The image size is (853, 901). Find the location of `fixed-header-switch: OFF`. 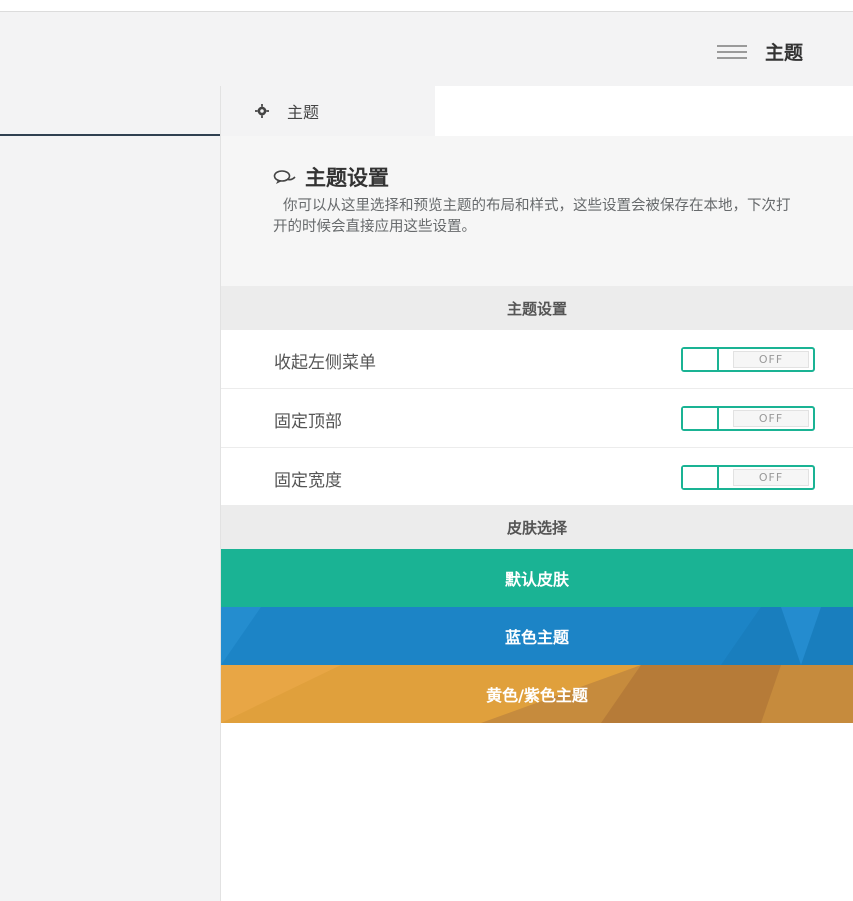

fixed-header-switch: OFF is located at coordinates (748, 418).